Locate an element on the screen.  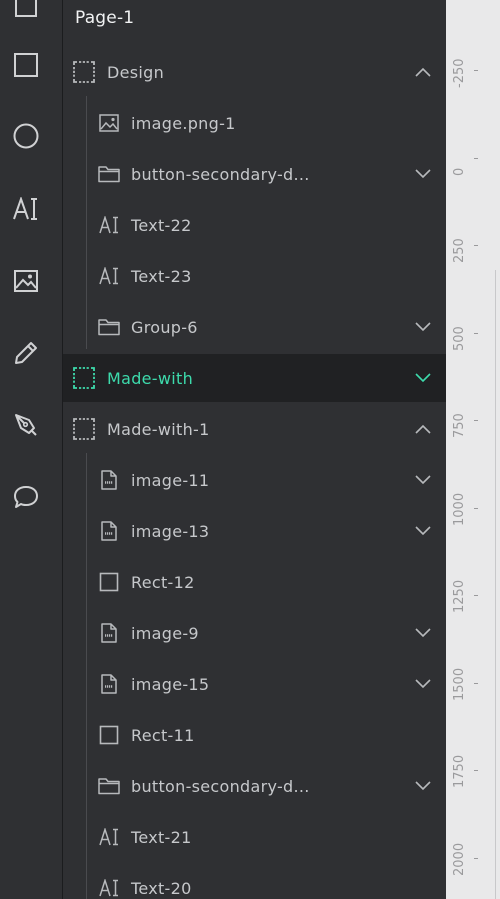
layer-name: Rect-11 is located at coordinates (163, 735).